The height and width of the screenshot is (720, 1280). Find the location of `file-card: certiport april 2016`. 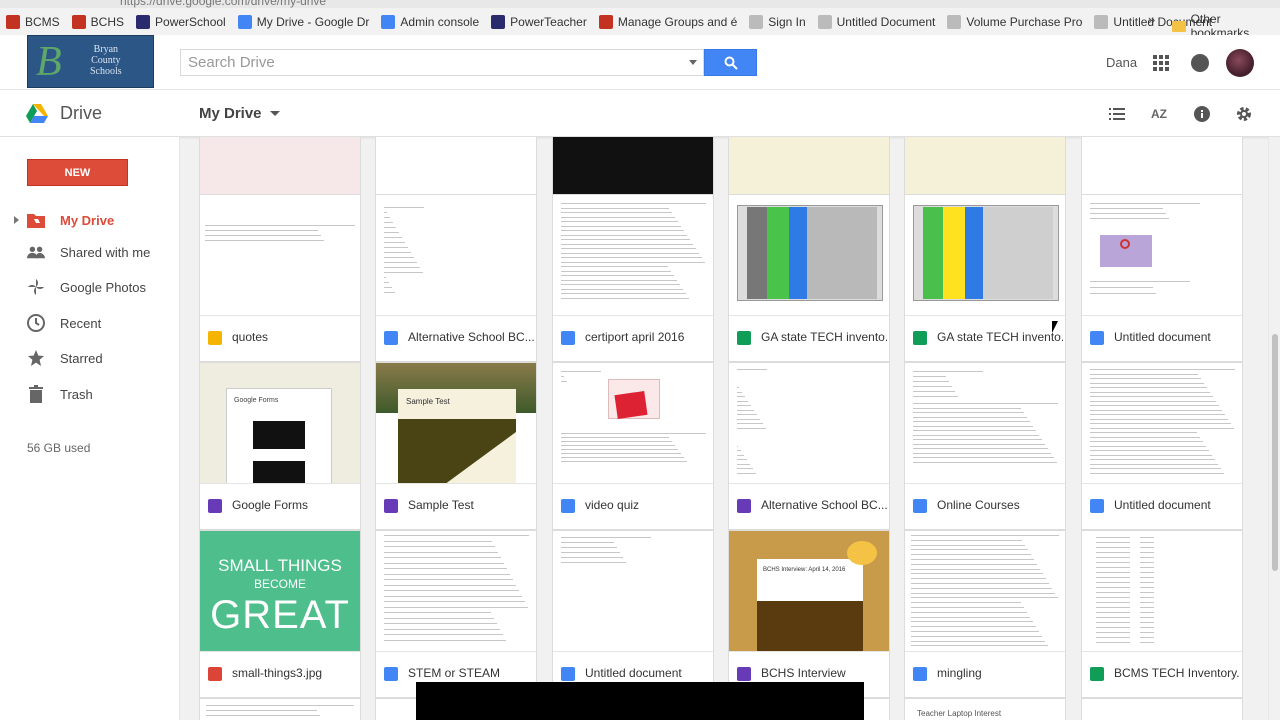

file-card: certiport april 2016 is located at coordinates (633, 278).